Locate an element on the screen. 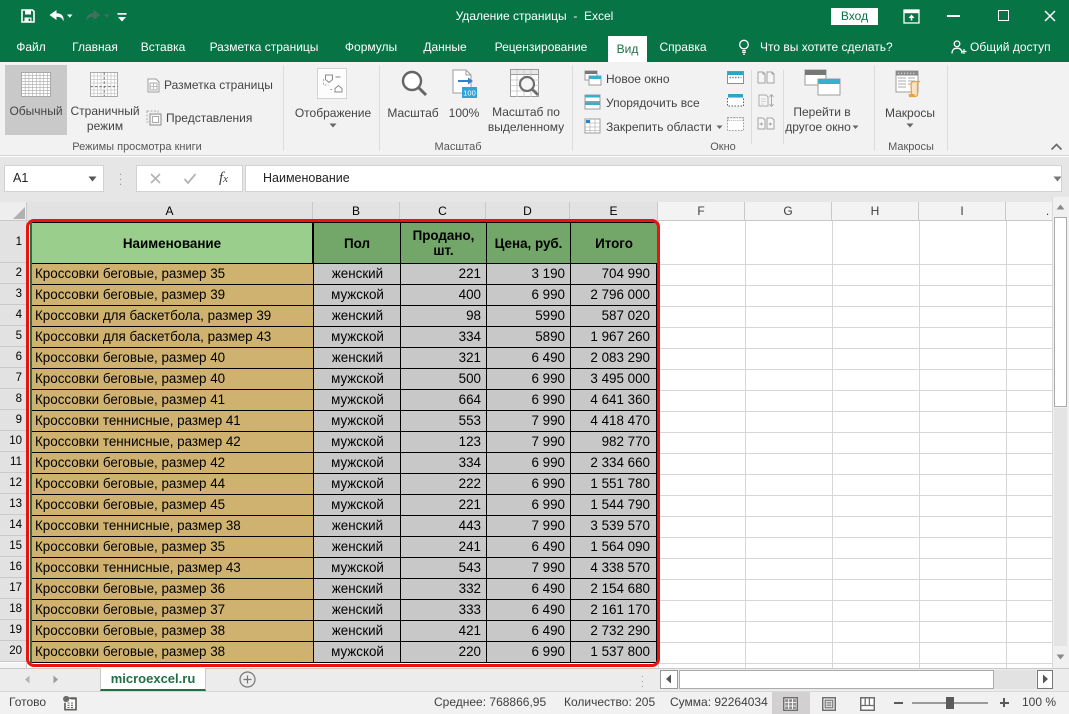  svg-text: 100 is located at coordinates (469, 93).